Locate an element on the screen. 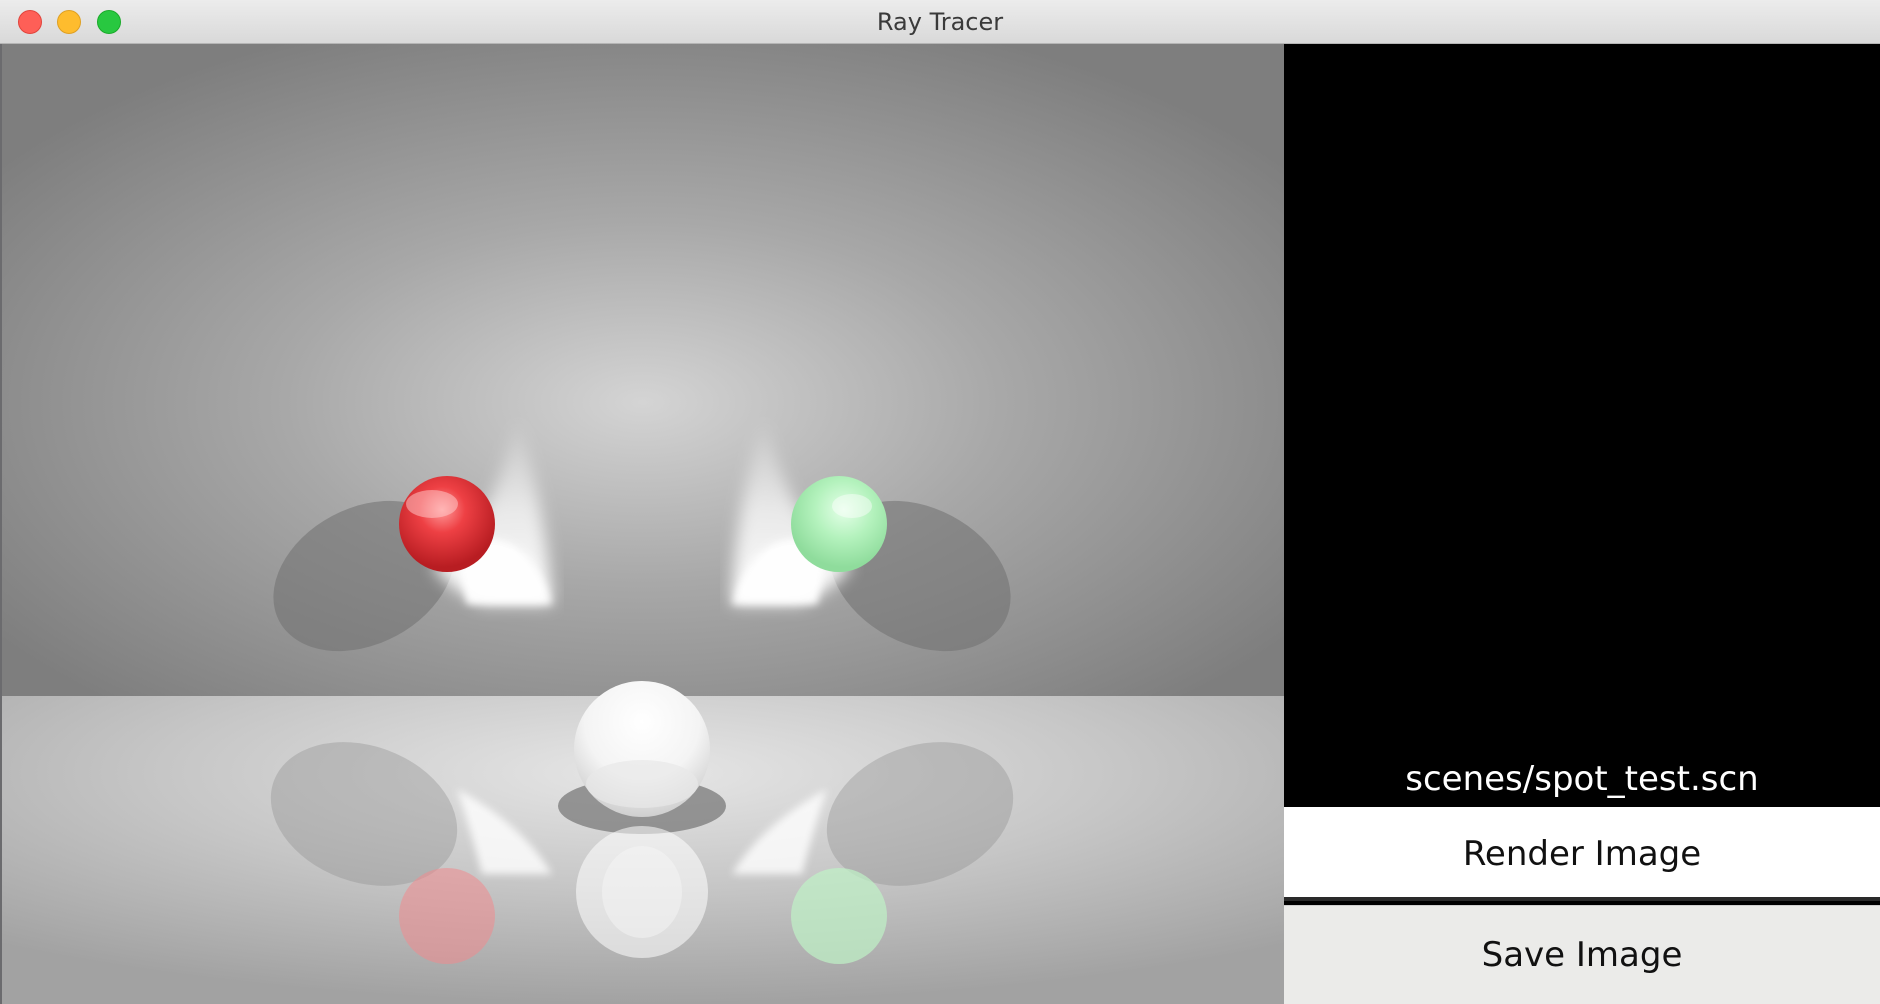  save-image-button: Save Image is located at coordinates (1582, 954).